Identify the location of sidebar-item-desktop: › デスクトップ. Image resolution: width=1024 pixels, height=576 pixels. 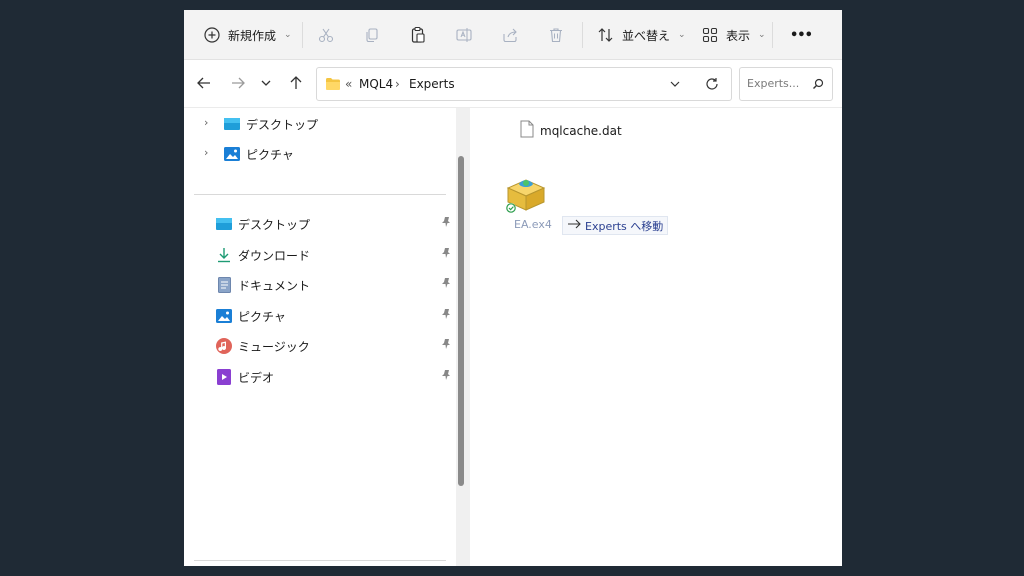
(319, 124).